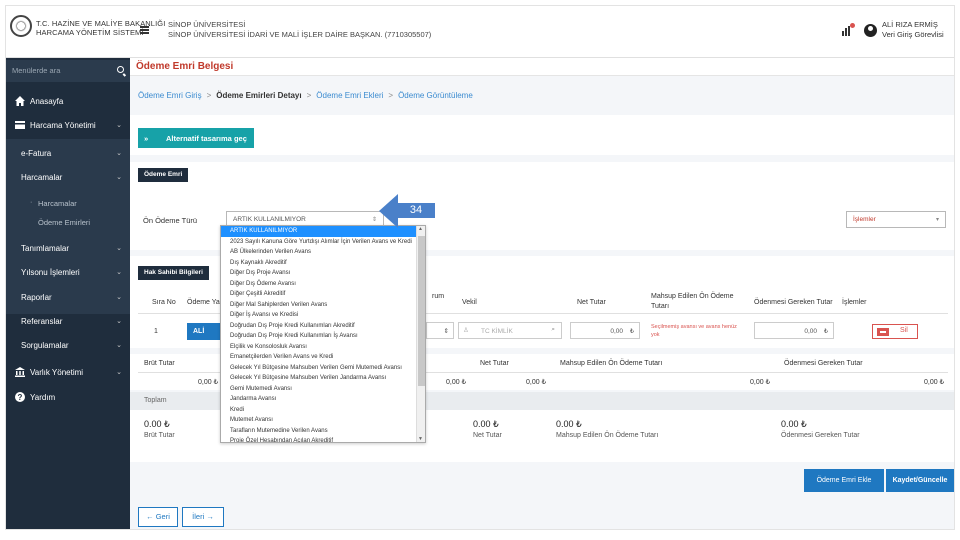  I want to click on sidebar-item-harcamalar-sub: · Harcamalar, so click(68, 204).